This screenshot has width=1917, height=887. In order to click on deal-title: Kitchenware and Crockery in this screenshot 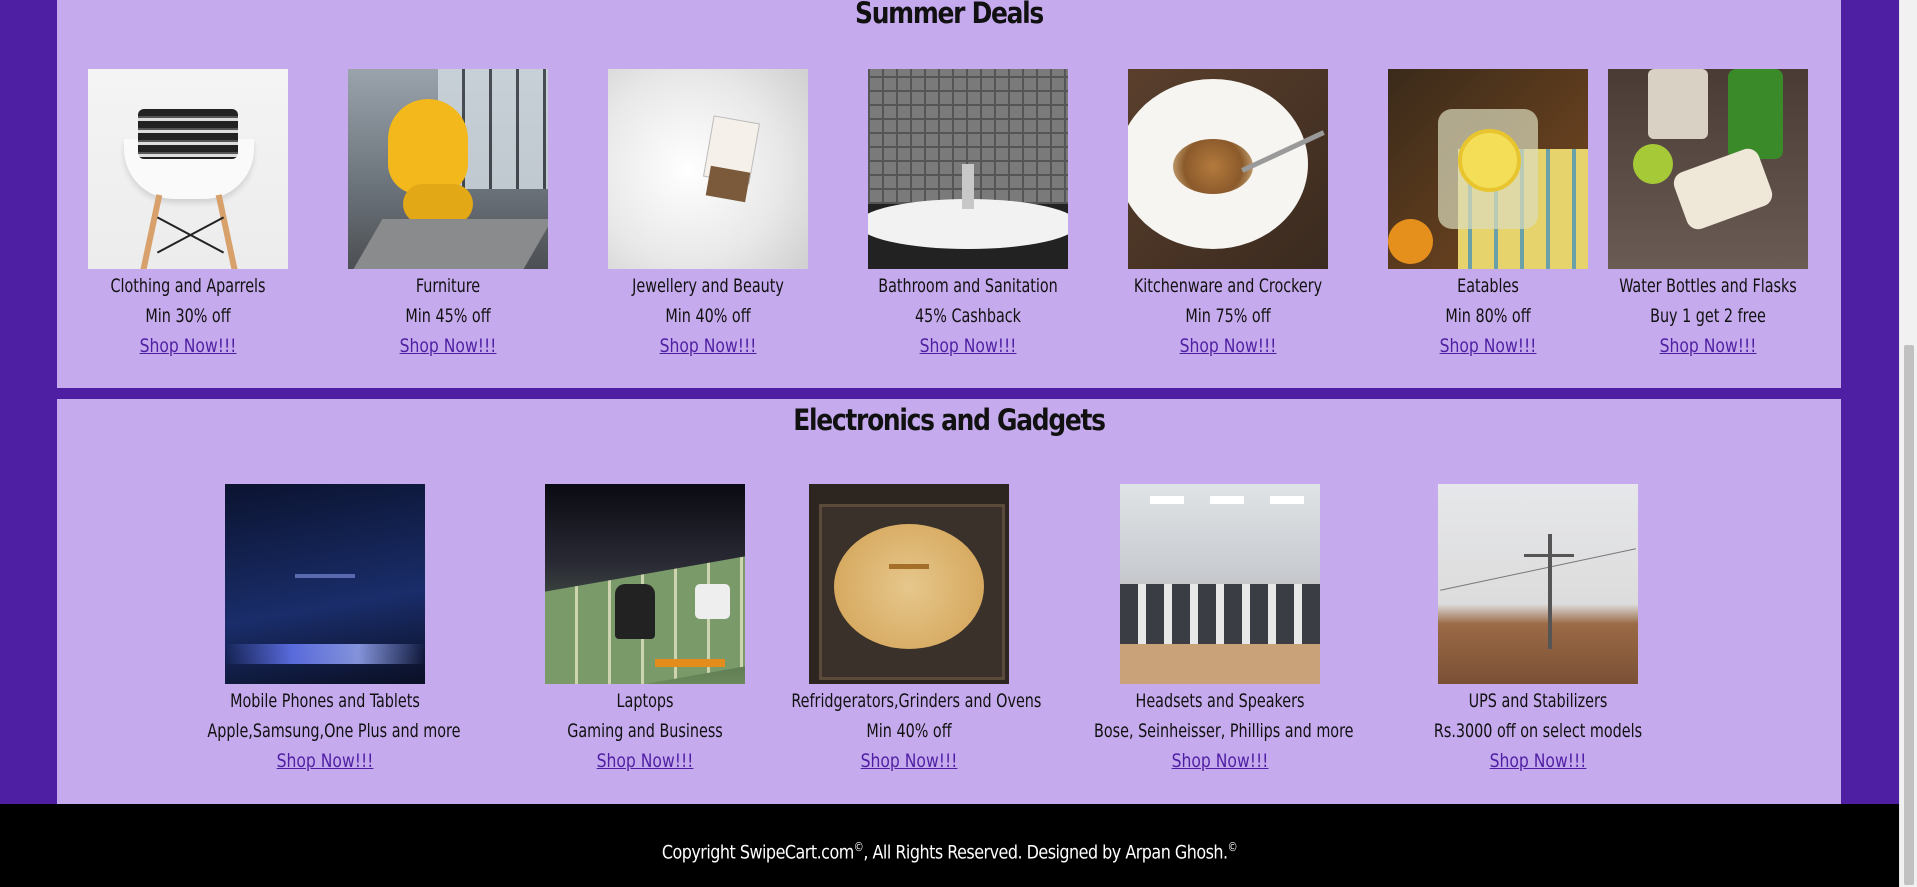, I will do `click(1228, 286)`.